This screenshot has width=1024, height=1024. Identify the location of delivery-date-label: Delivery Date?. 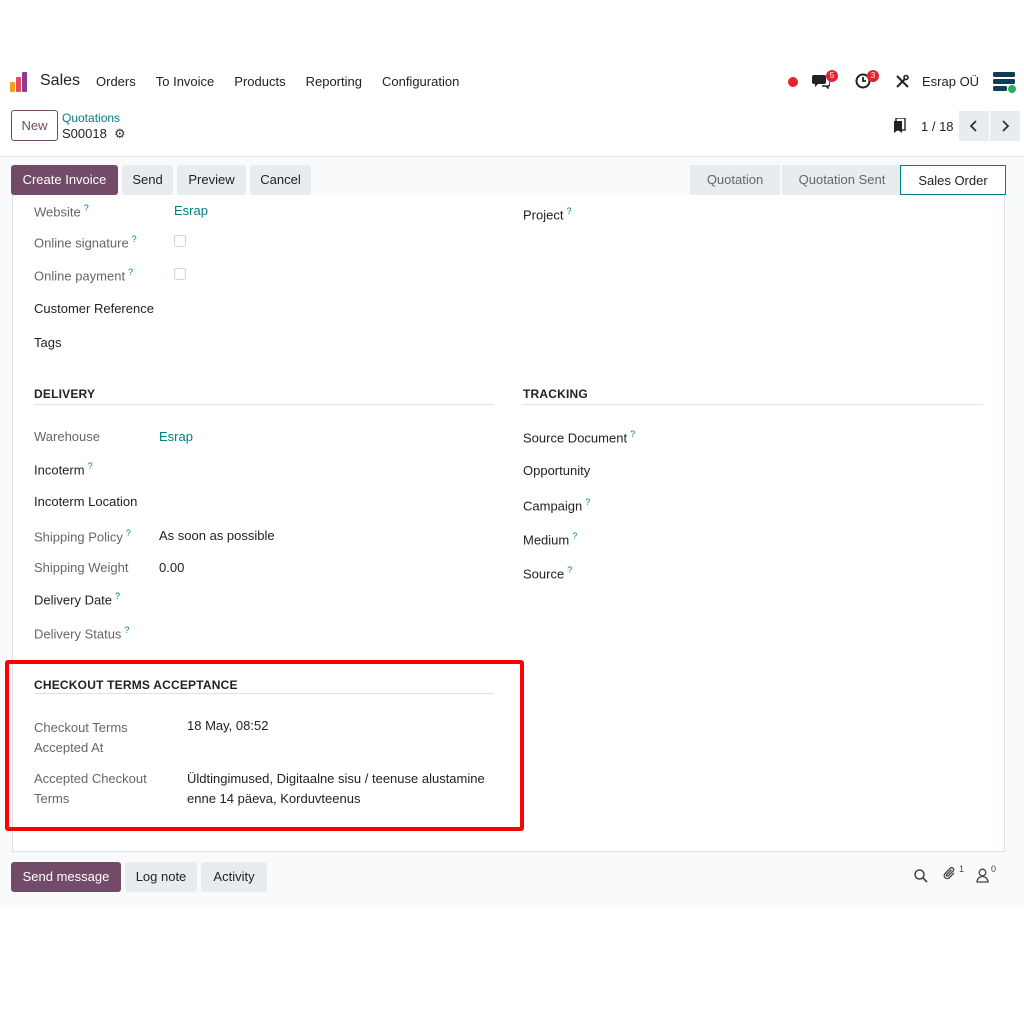
(77, 599).